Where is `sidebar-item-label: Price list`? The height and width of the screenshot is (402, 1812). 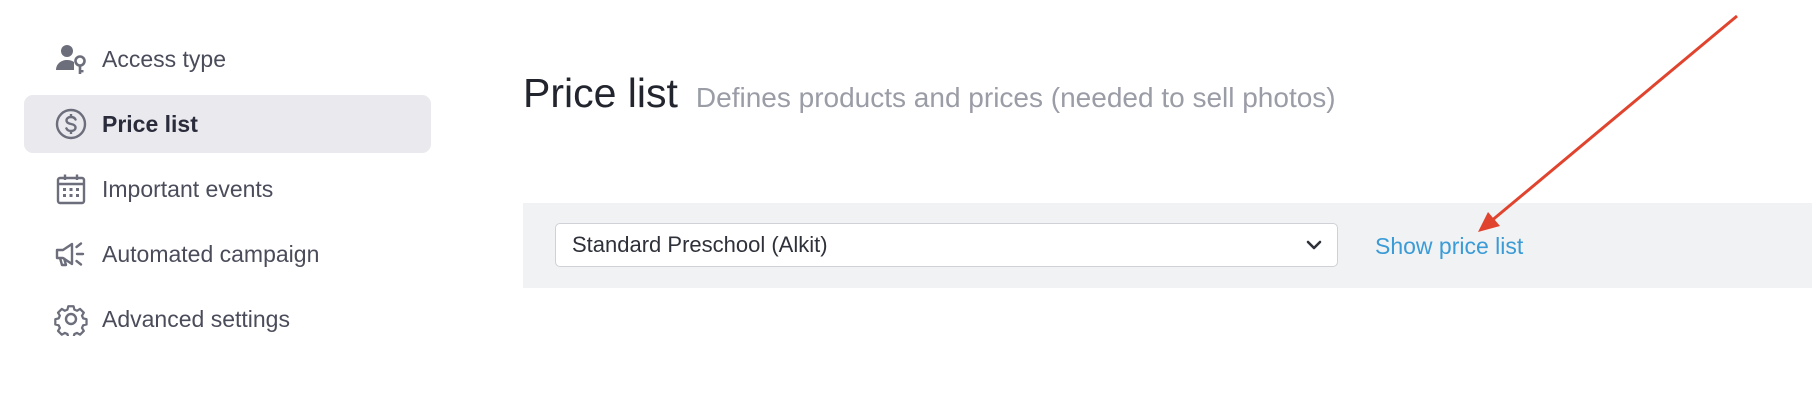 sidebar-item-label: Price list is located at coordinates (150, 123).